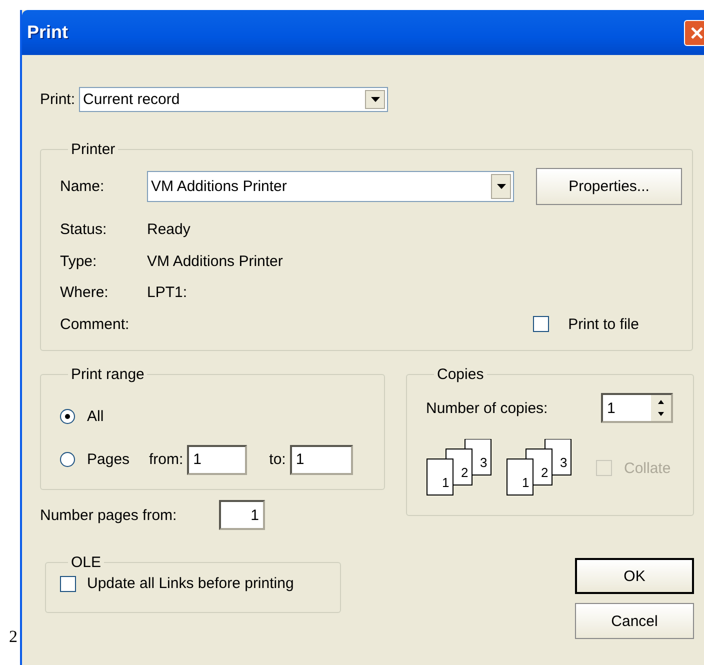 Image resolution: width=704 pixels, height=665 pixels. Describe the element at coordinates (58, 99) in the screenshot. I see `print-label: Print:` at that location.